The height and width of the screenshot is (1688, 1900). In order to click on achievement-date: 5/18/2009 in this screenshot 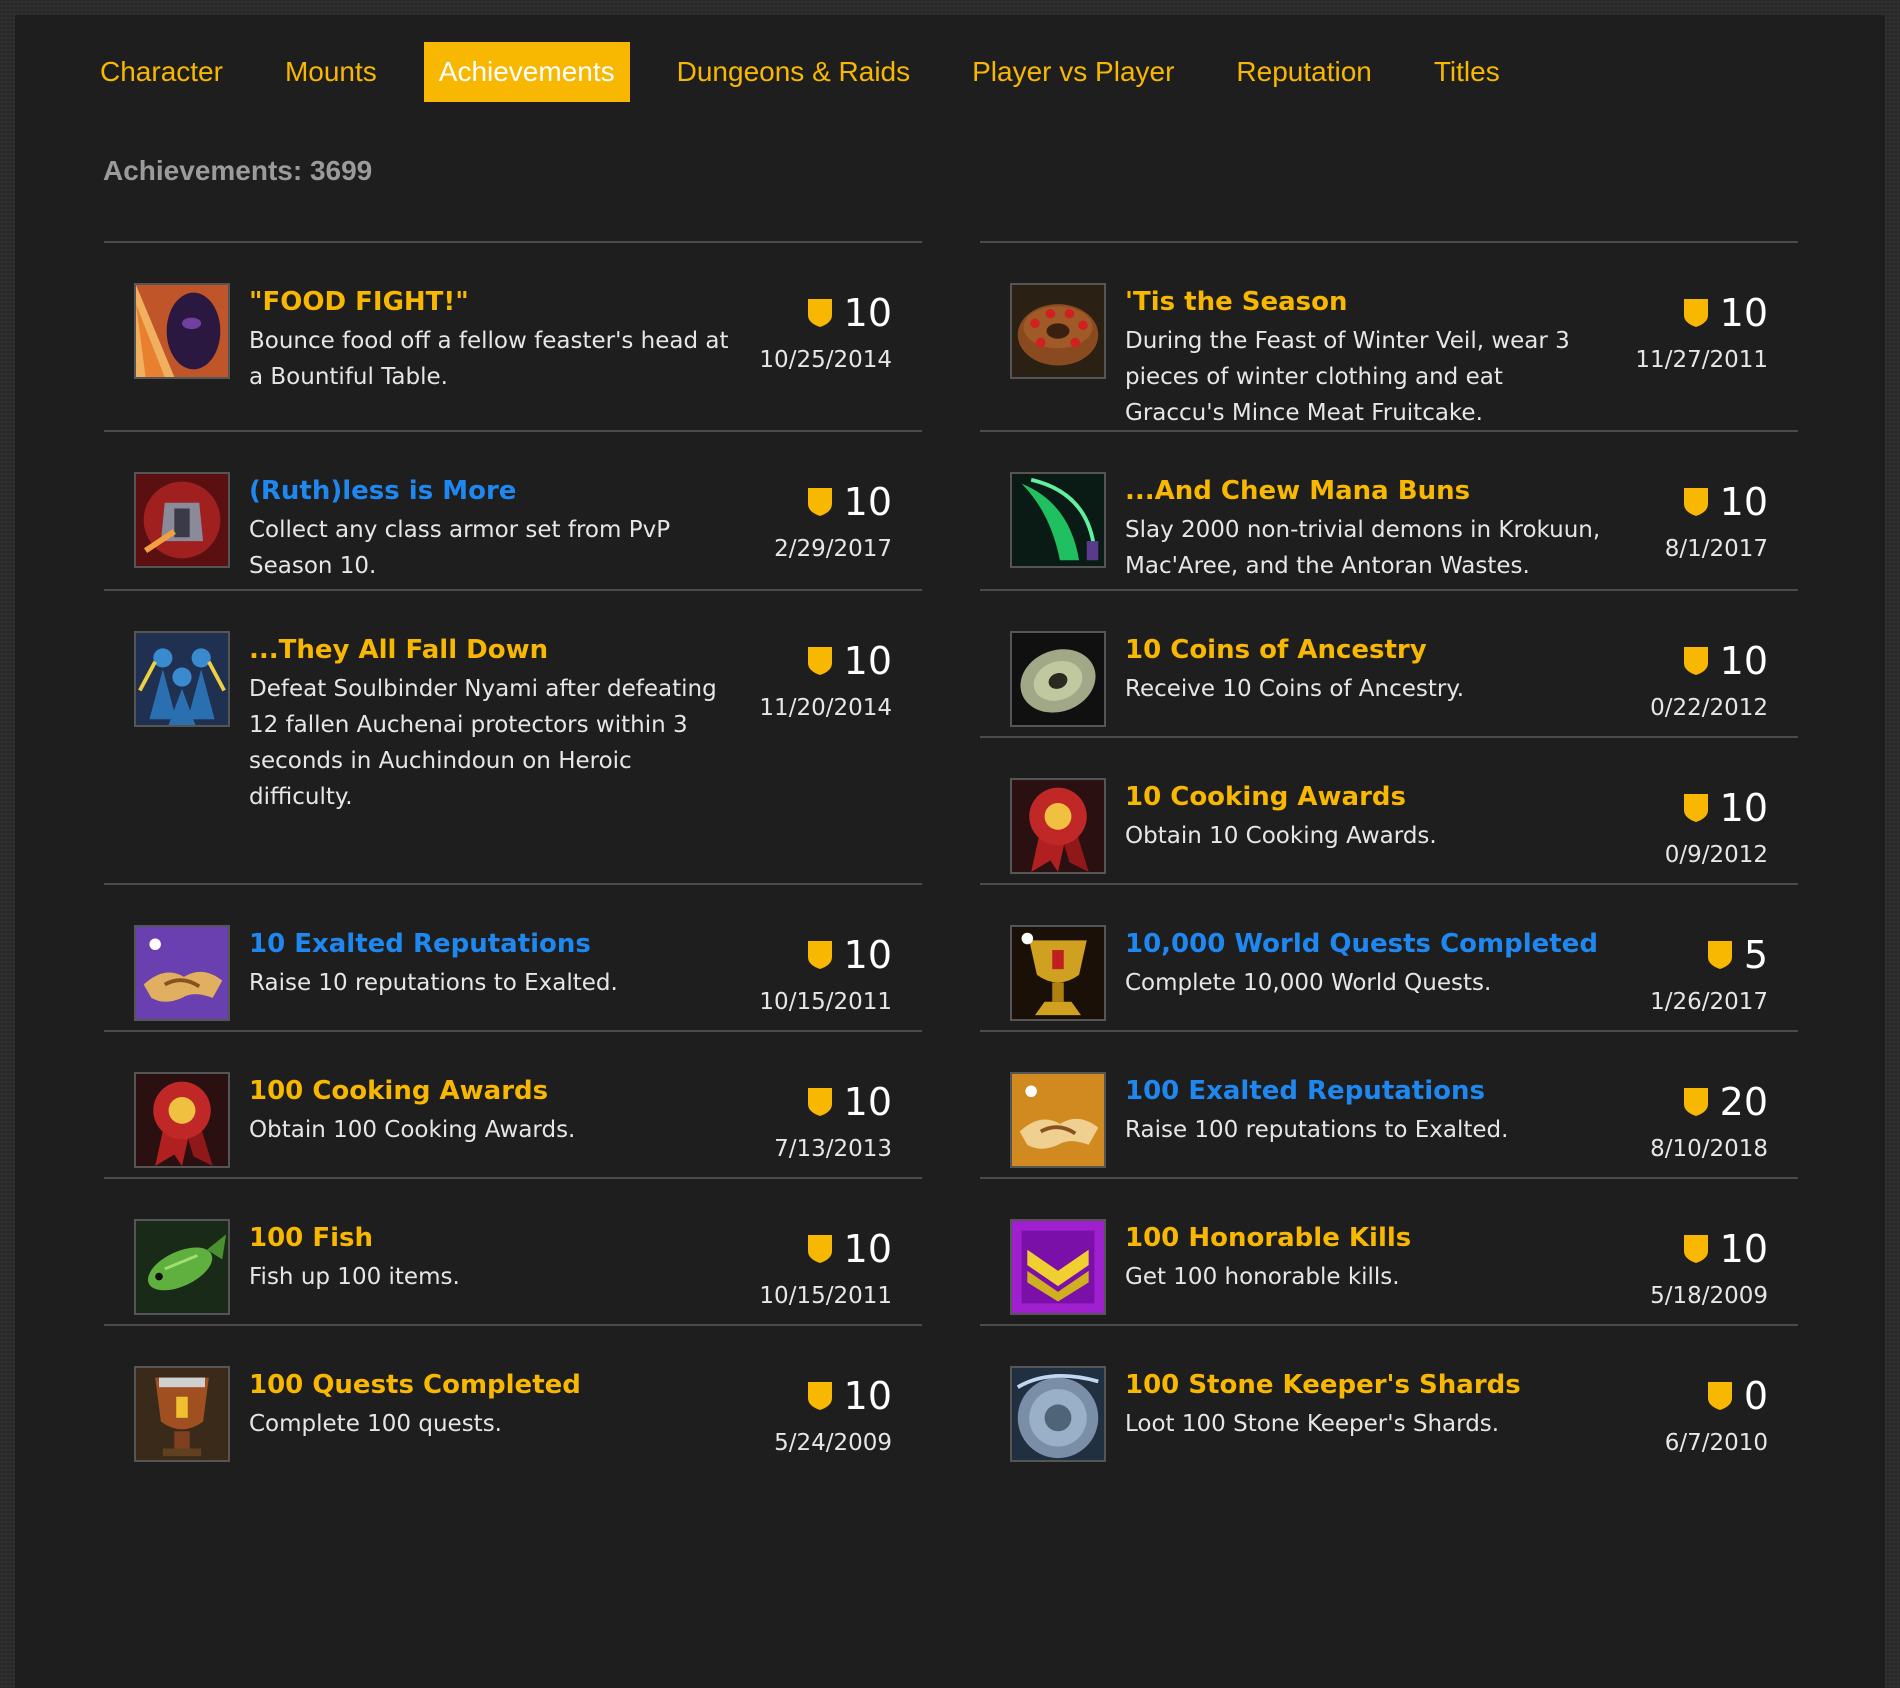, I will do `click(1709, 1296)`.